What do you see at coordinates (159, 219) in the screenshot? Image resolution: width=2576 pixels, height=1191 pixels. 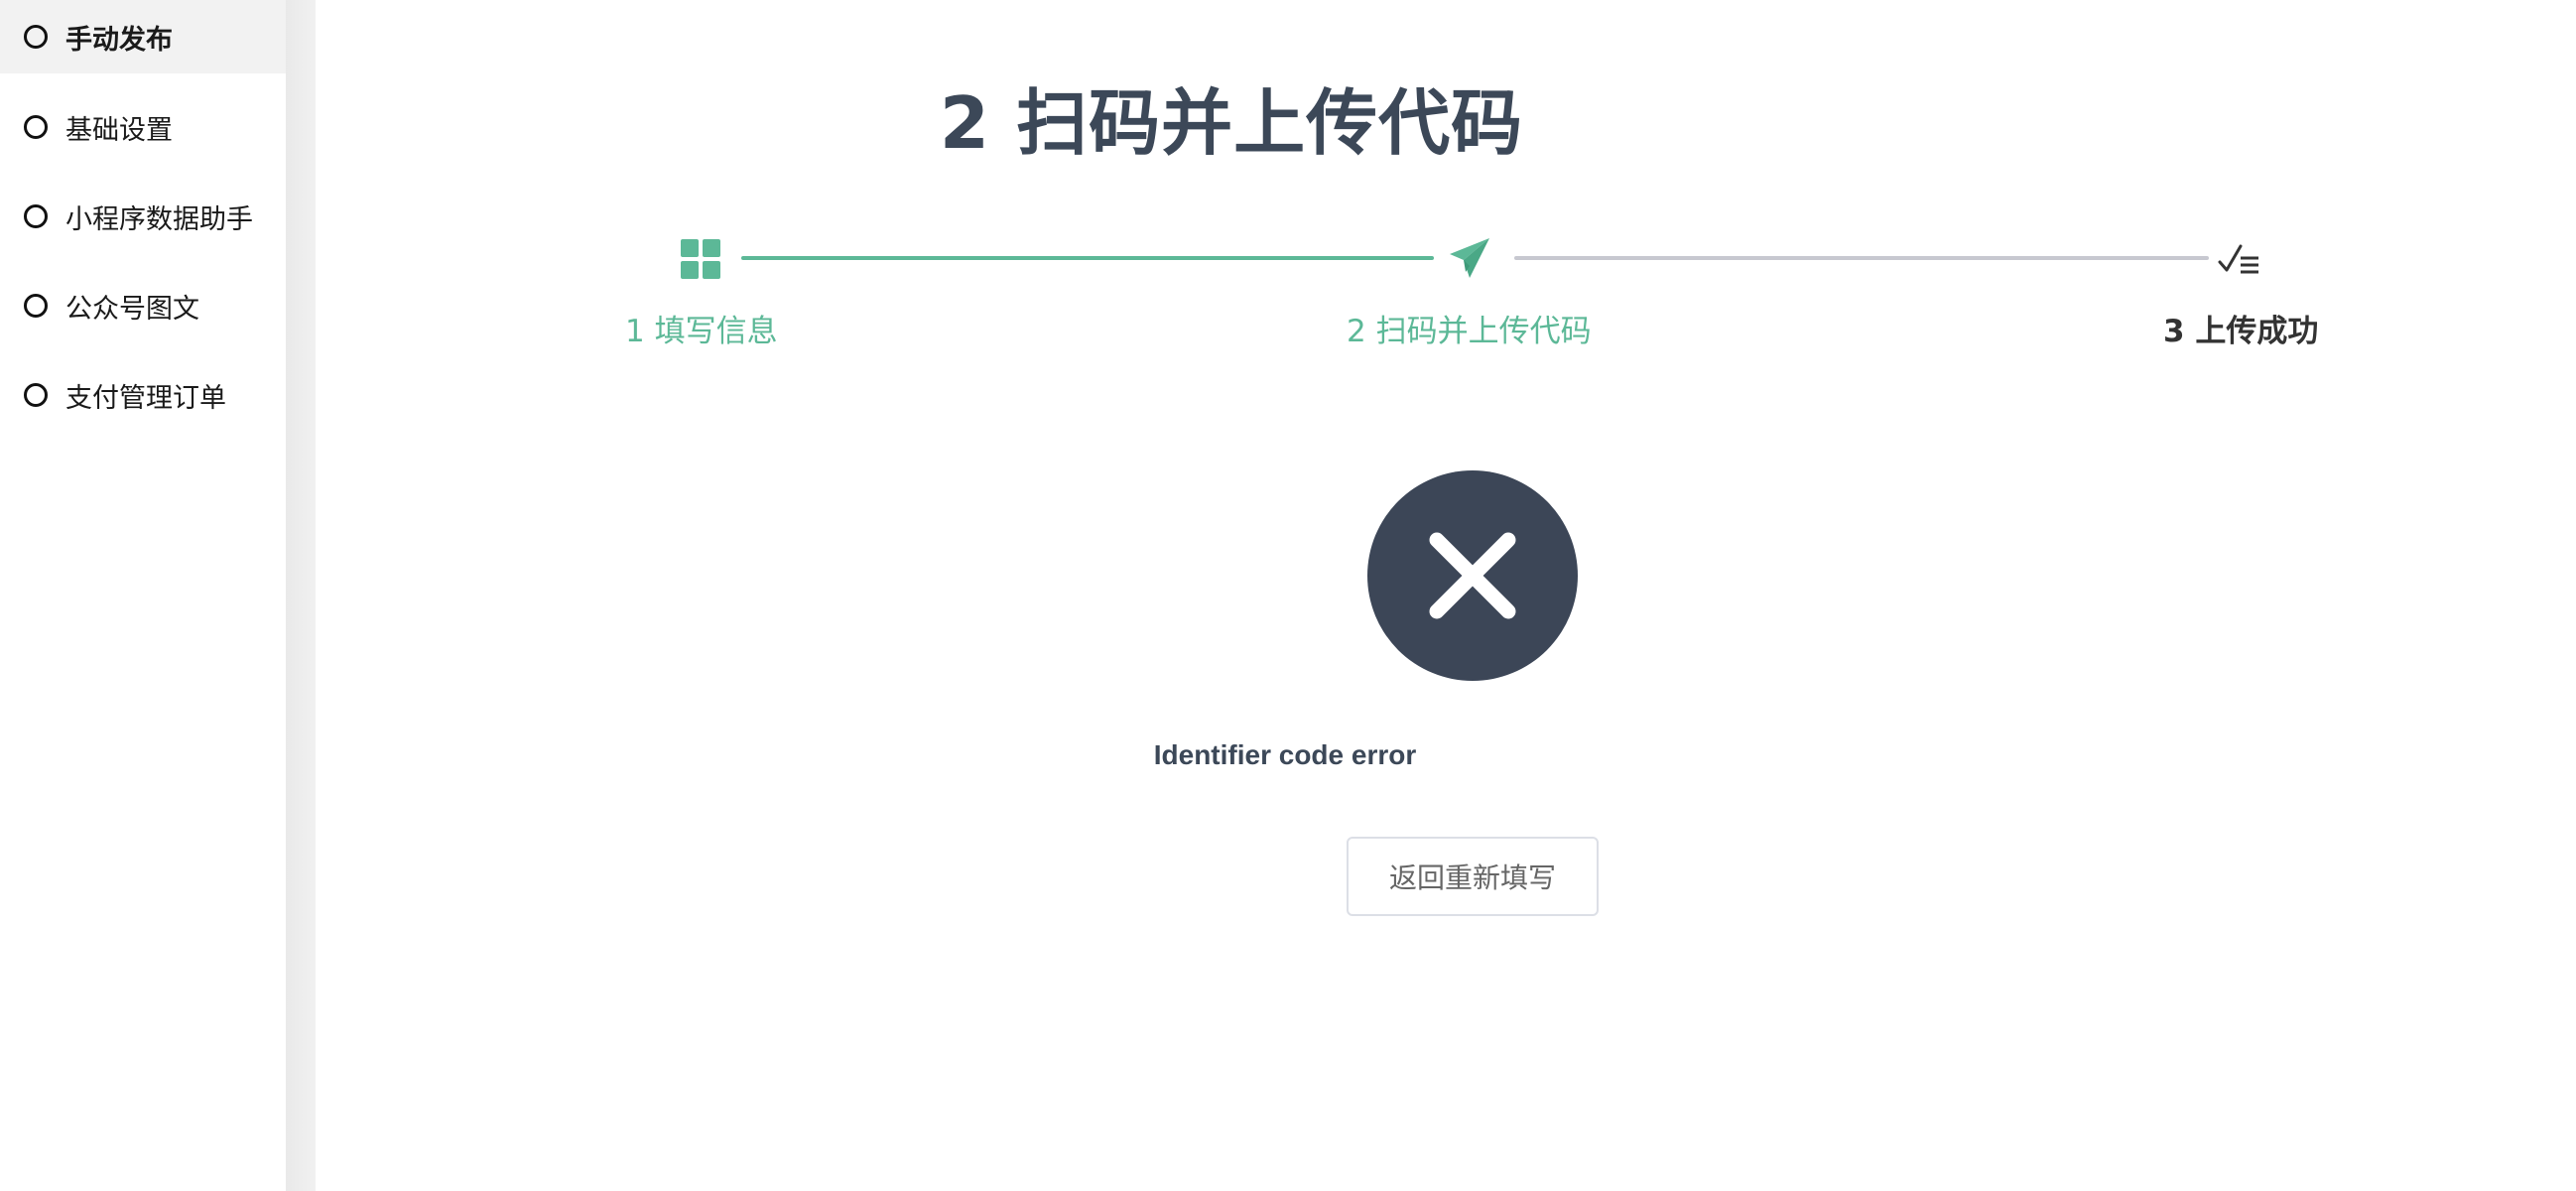 I see `sidebar-item-label: 小程序数据助手` at bounding box center [159, 219].